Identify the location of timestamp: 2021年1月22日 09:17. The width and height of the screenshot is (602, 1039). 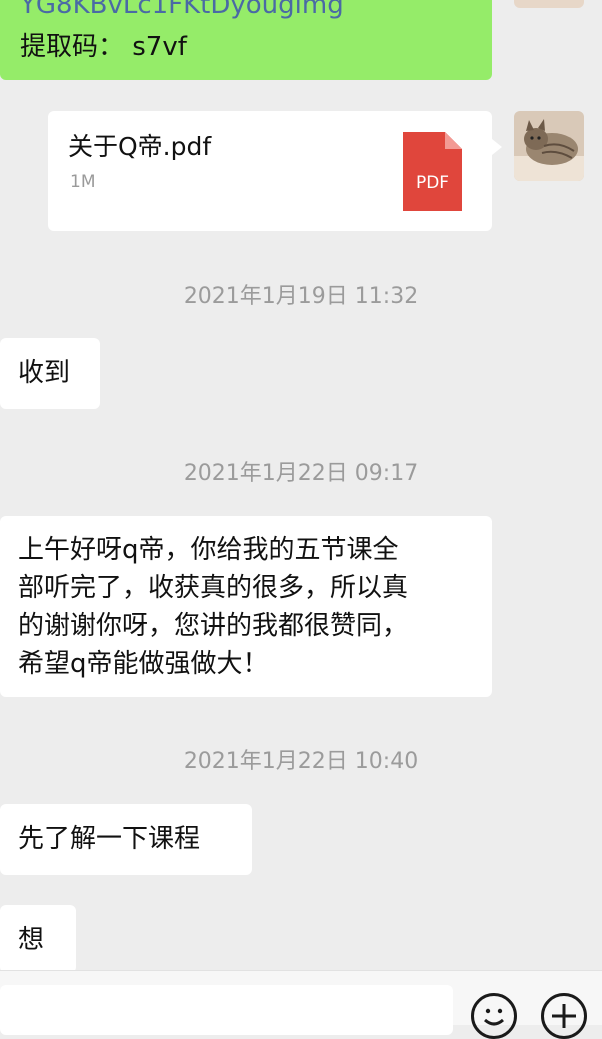
(301, 473).